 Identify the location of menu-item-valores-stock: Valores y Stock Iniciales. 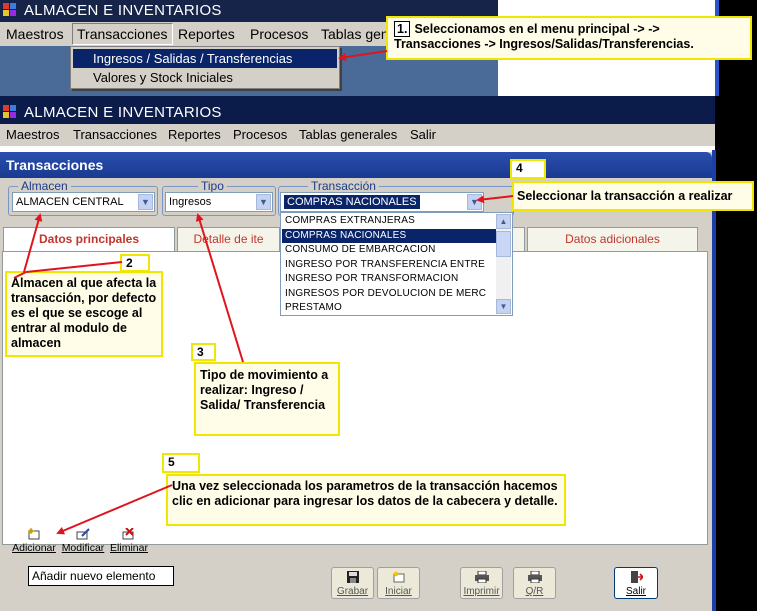
(205, 77).